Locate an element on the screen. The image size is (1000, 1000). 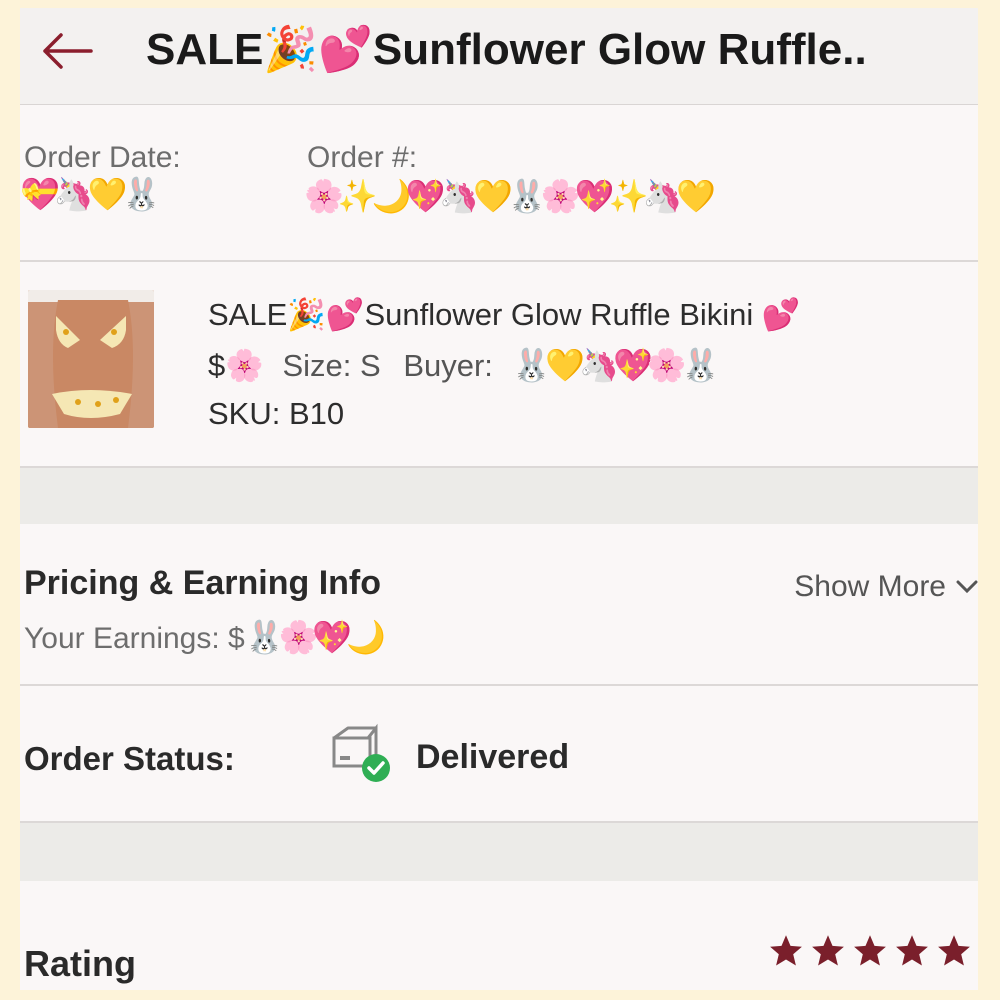
product-image is located at coordinates (91, 359).